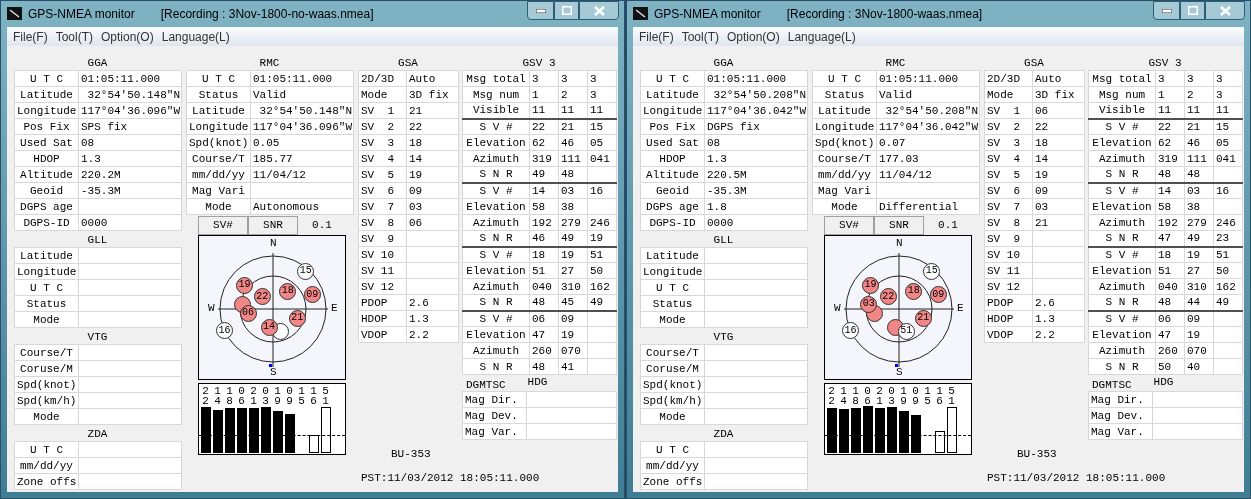 Image resolution: width=1251 pixels, height=499 pixels. Describe the element at coordinates (218, 94) in the screenshot. I see `field-label: Status` at that location.